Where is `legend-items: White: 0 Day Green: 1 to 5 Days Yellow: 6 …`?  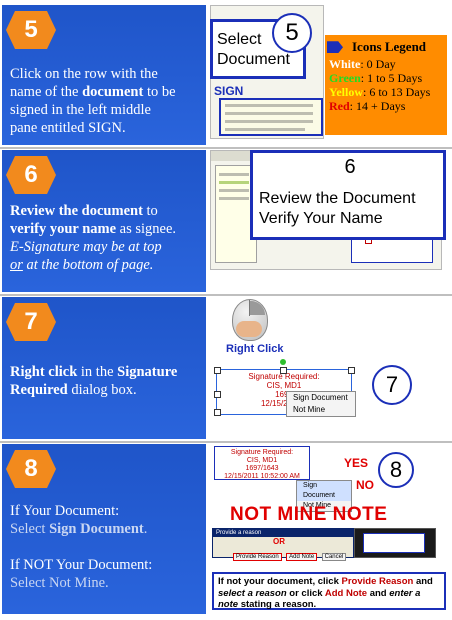
legend-items: White: 0 Day Green: 1 to 5 Days Yellow: 6 … is located at coordinates (379, 85).